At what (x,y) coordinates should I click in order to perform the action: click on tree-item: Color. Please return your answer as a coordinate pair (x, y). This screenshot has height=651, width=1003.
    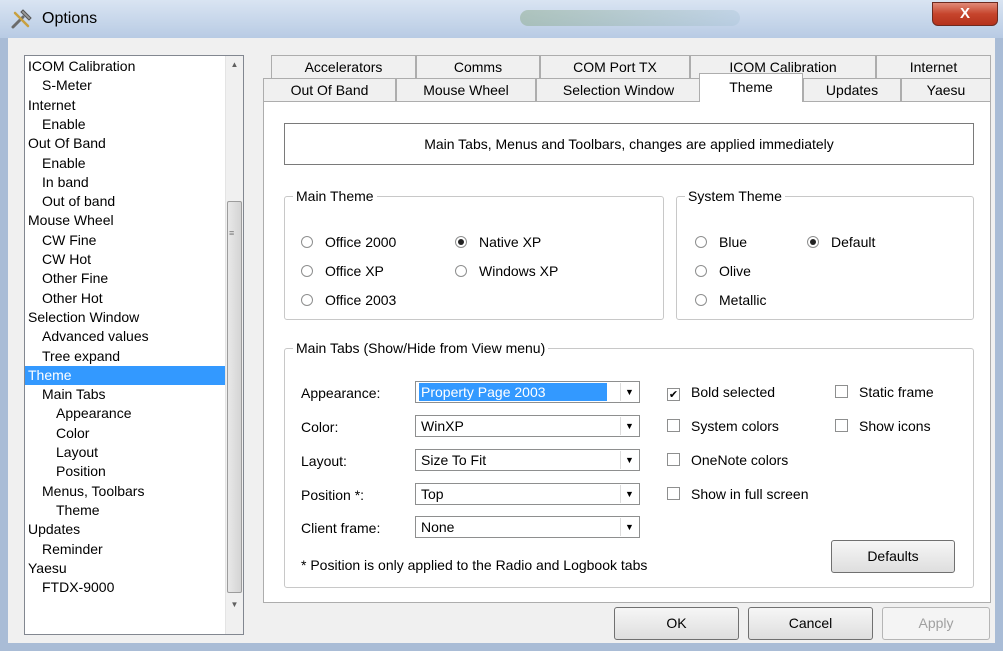
    Looking at the image, I should click on (72, 433).